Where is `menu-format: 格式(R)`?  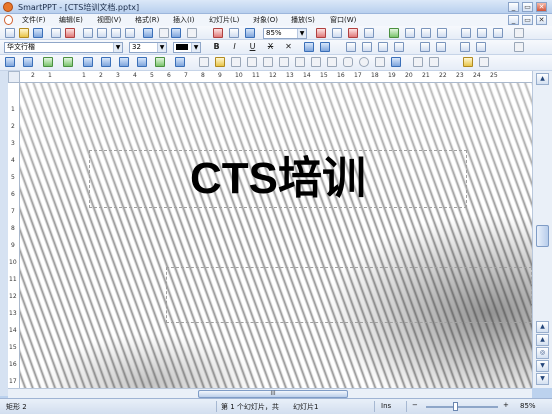 menu-format: 格式(R) is located at coordinates (147, 20).